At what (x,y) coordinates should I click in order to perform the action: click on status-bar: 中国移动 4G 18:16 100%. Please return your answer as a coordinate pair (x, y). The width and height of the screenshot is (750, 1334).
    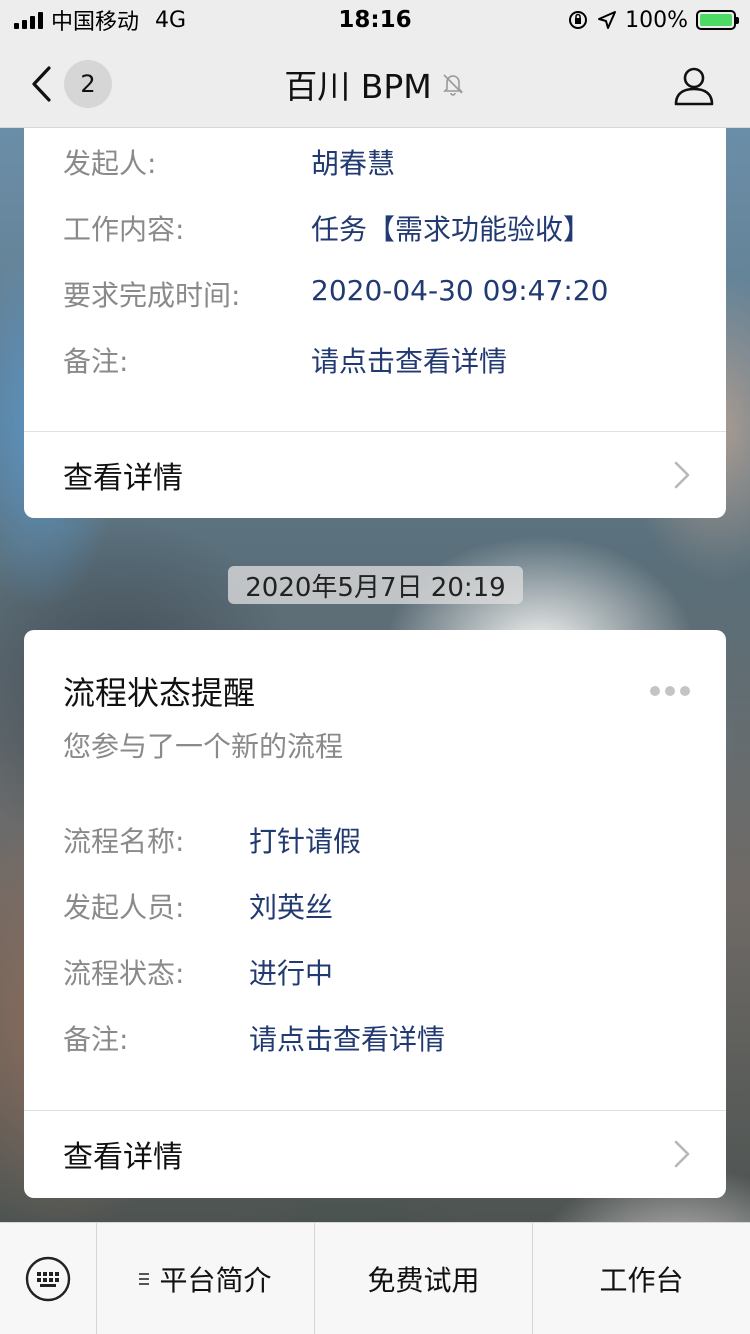
    Looking at the image, I should click on (375, 20).